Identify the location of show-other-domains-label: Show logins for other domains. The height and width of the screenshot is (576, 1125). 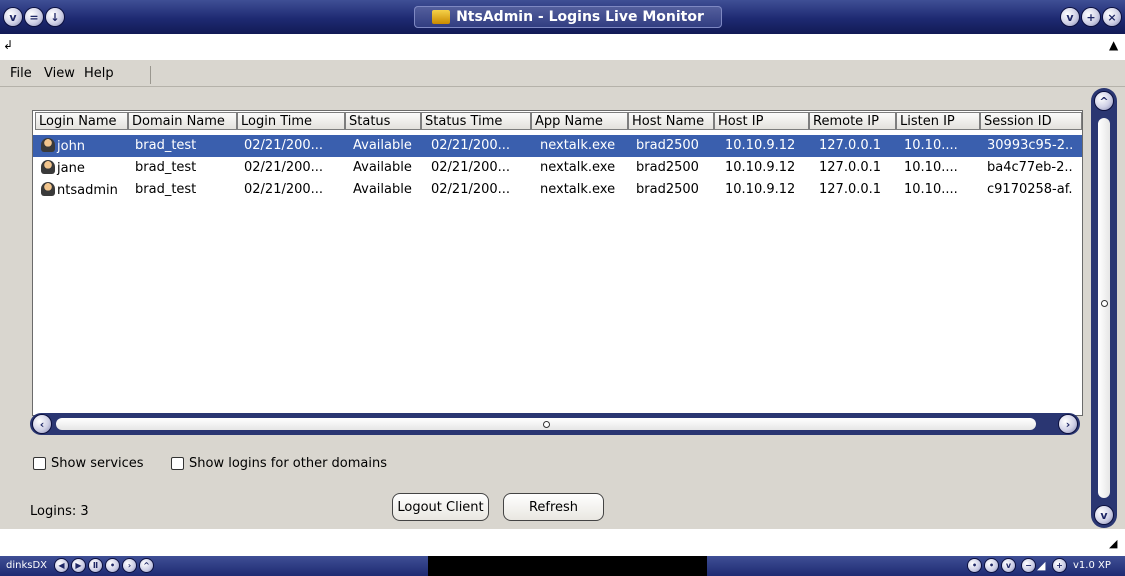
(288, 463).